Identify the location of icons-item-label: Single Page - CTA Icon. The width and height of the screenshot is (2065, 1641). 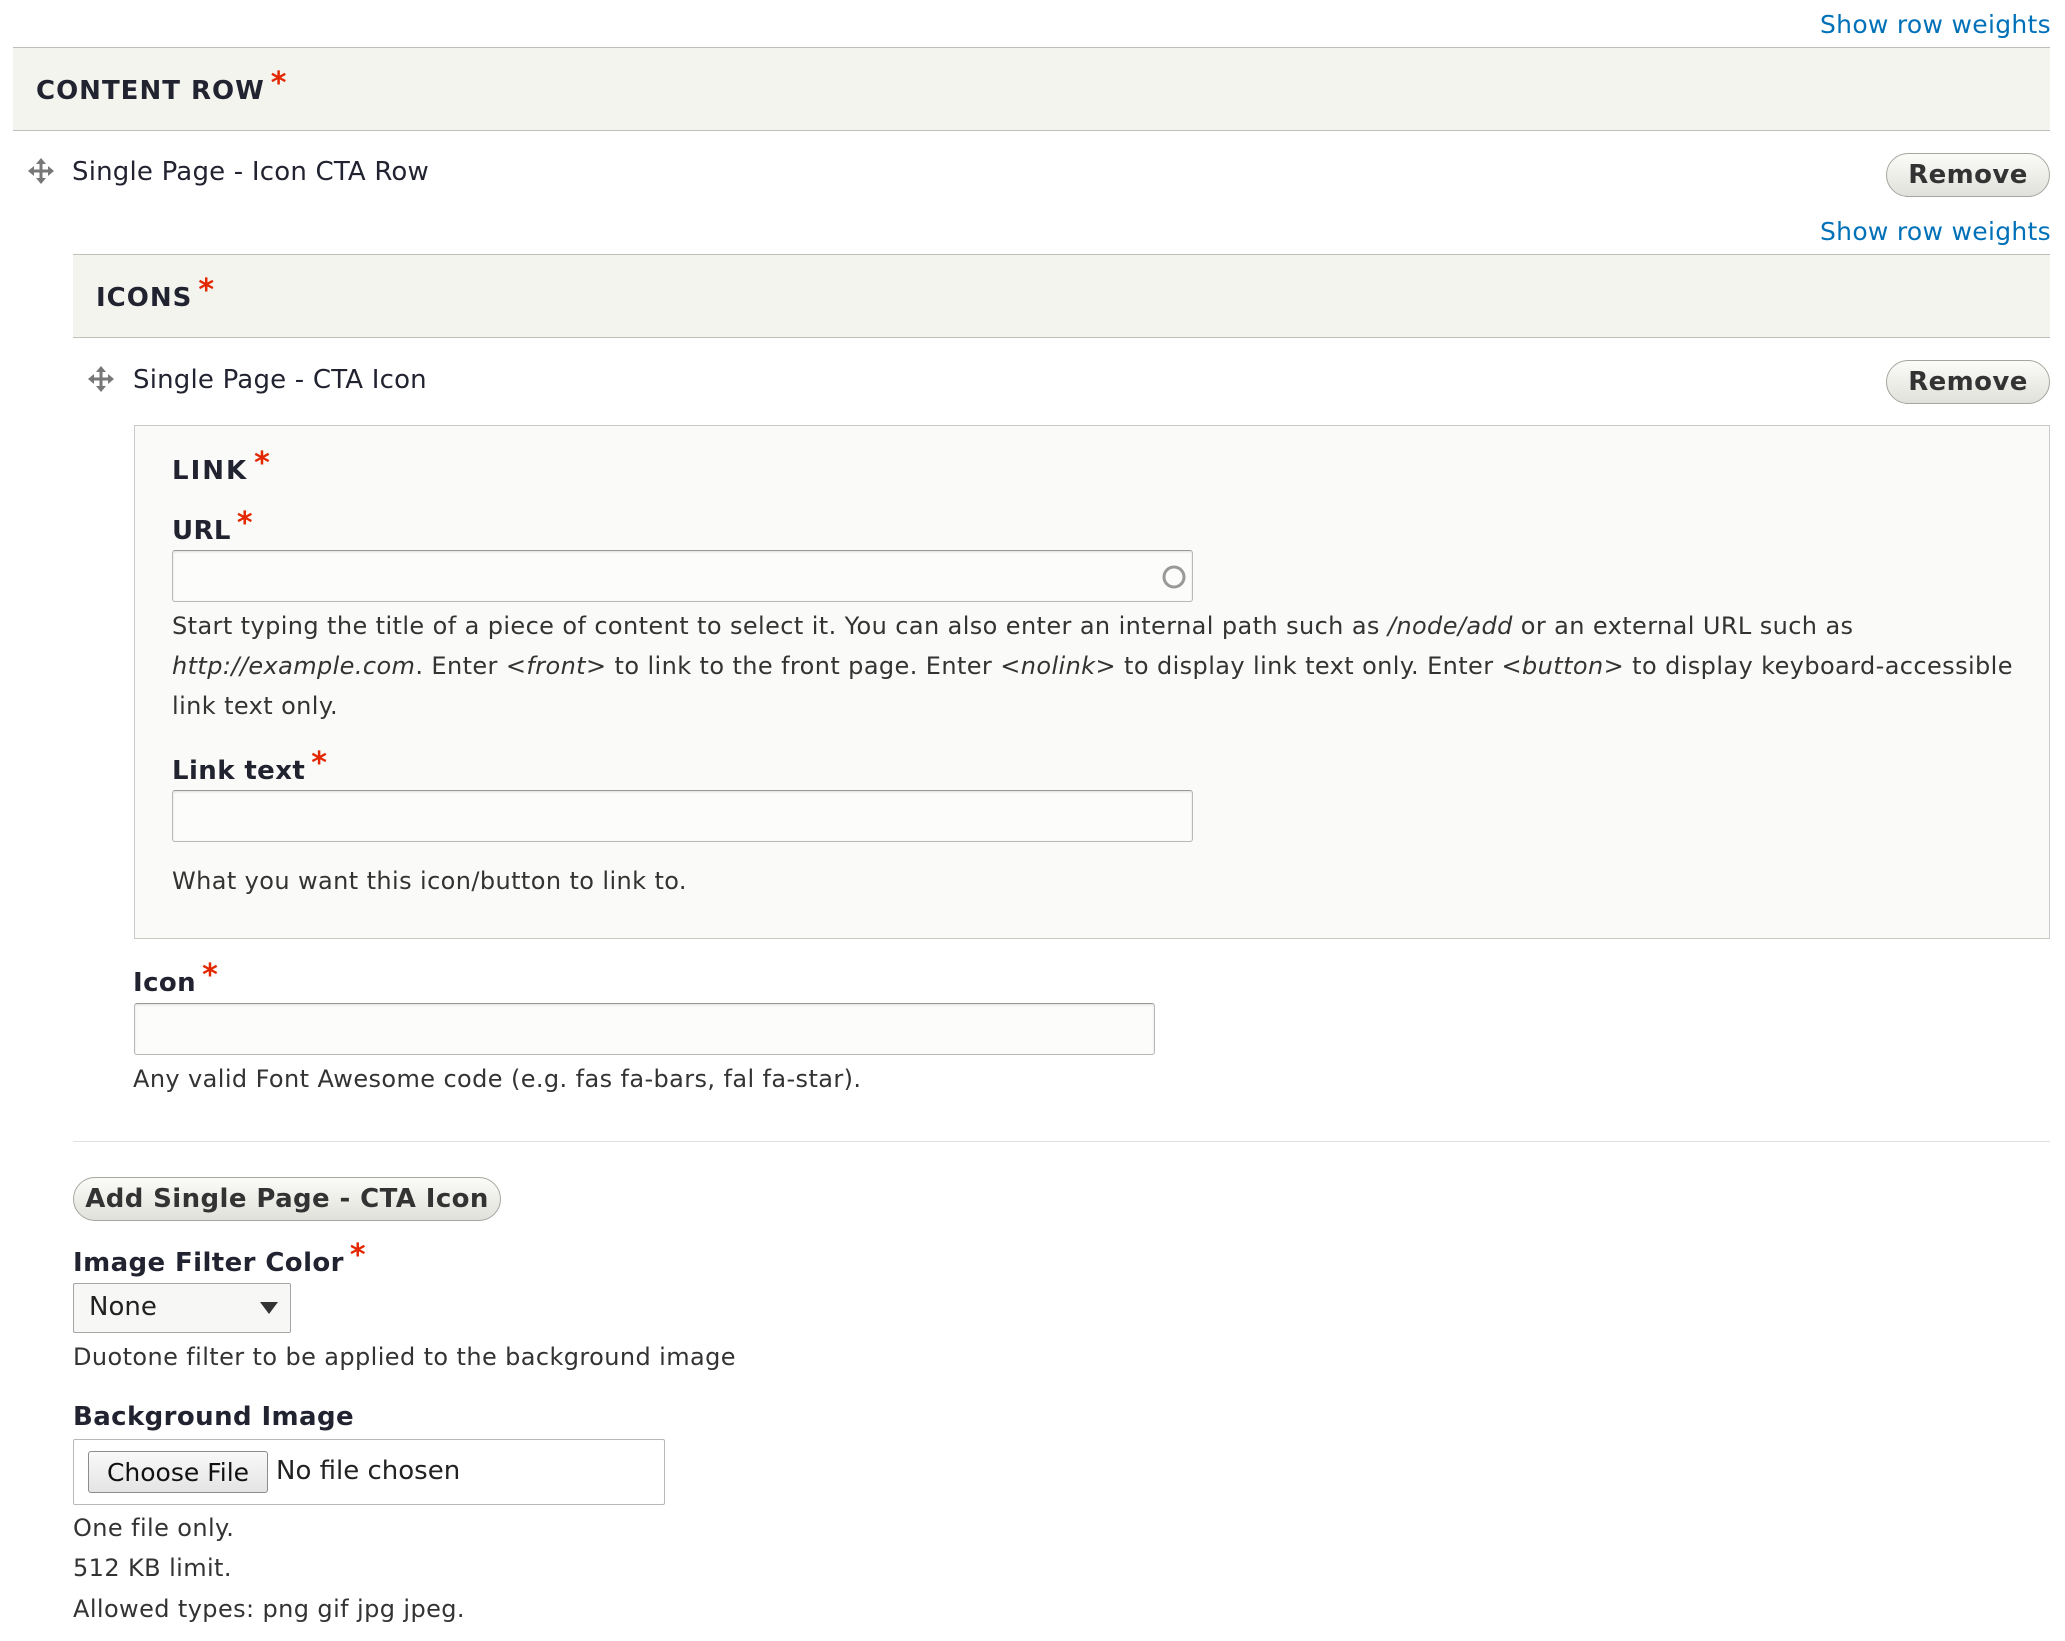
(280, 380).